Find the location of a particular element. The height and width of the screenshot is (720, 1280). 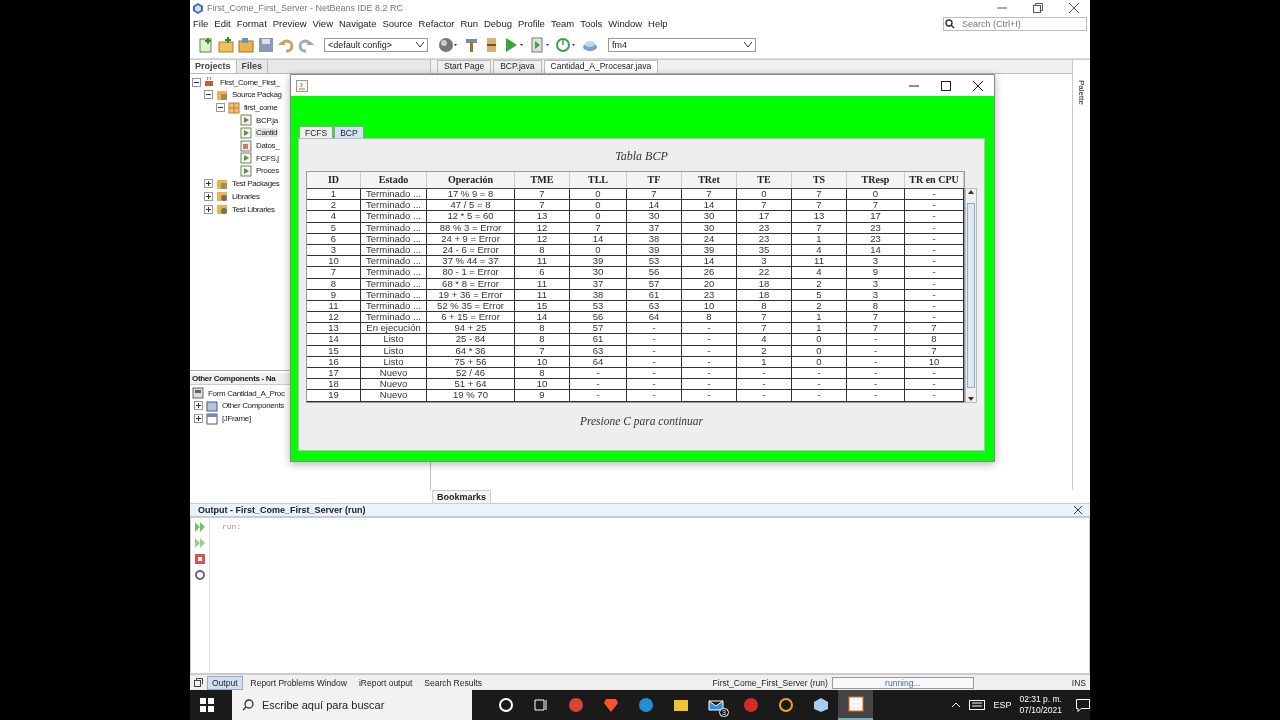

tree-item: Test Packages is located at coordinates (256, 184).